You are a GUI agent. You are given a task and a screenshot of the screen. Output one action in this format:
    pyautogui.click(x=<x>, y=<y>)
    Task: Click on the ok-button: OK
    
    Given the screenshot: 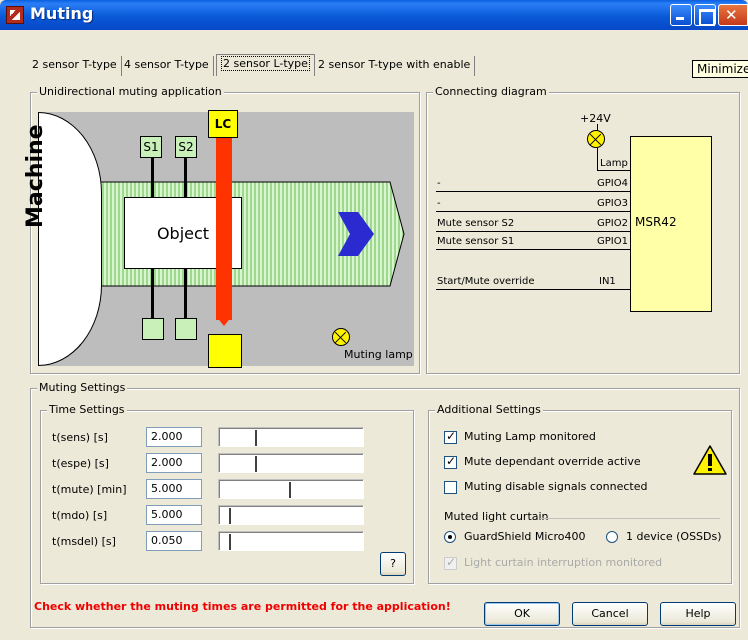 What is the action you would take?
    pyautogui.click(x=522, y=614)
    